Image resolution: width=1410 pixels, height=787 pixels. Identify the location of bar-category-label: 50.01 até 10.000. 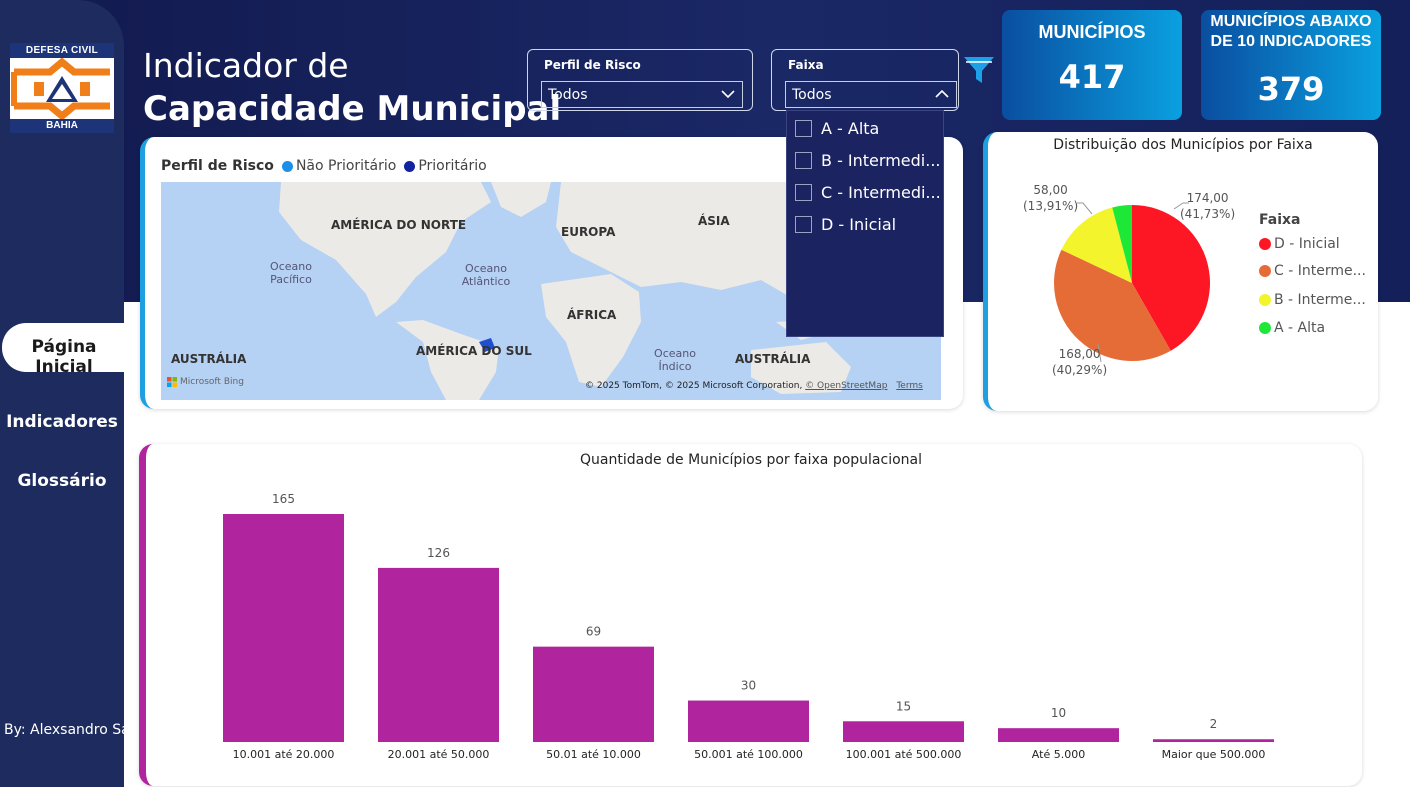
(593, 754).